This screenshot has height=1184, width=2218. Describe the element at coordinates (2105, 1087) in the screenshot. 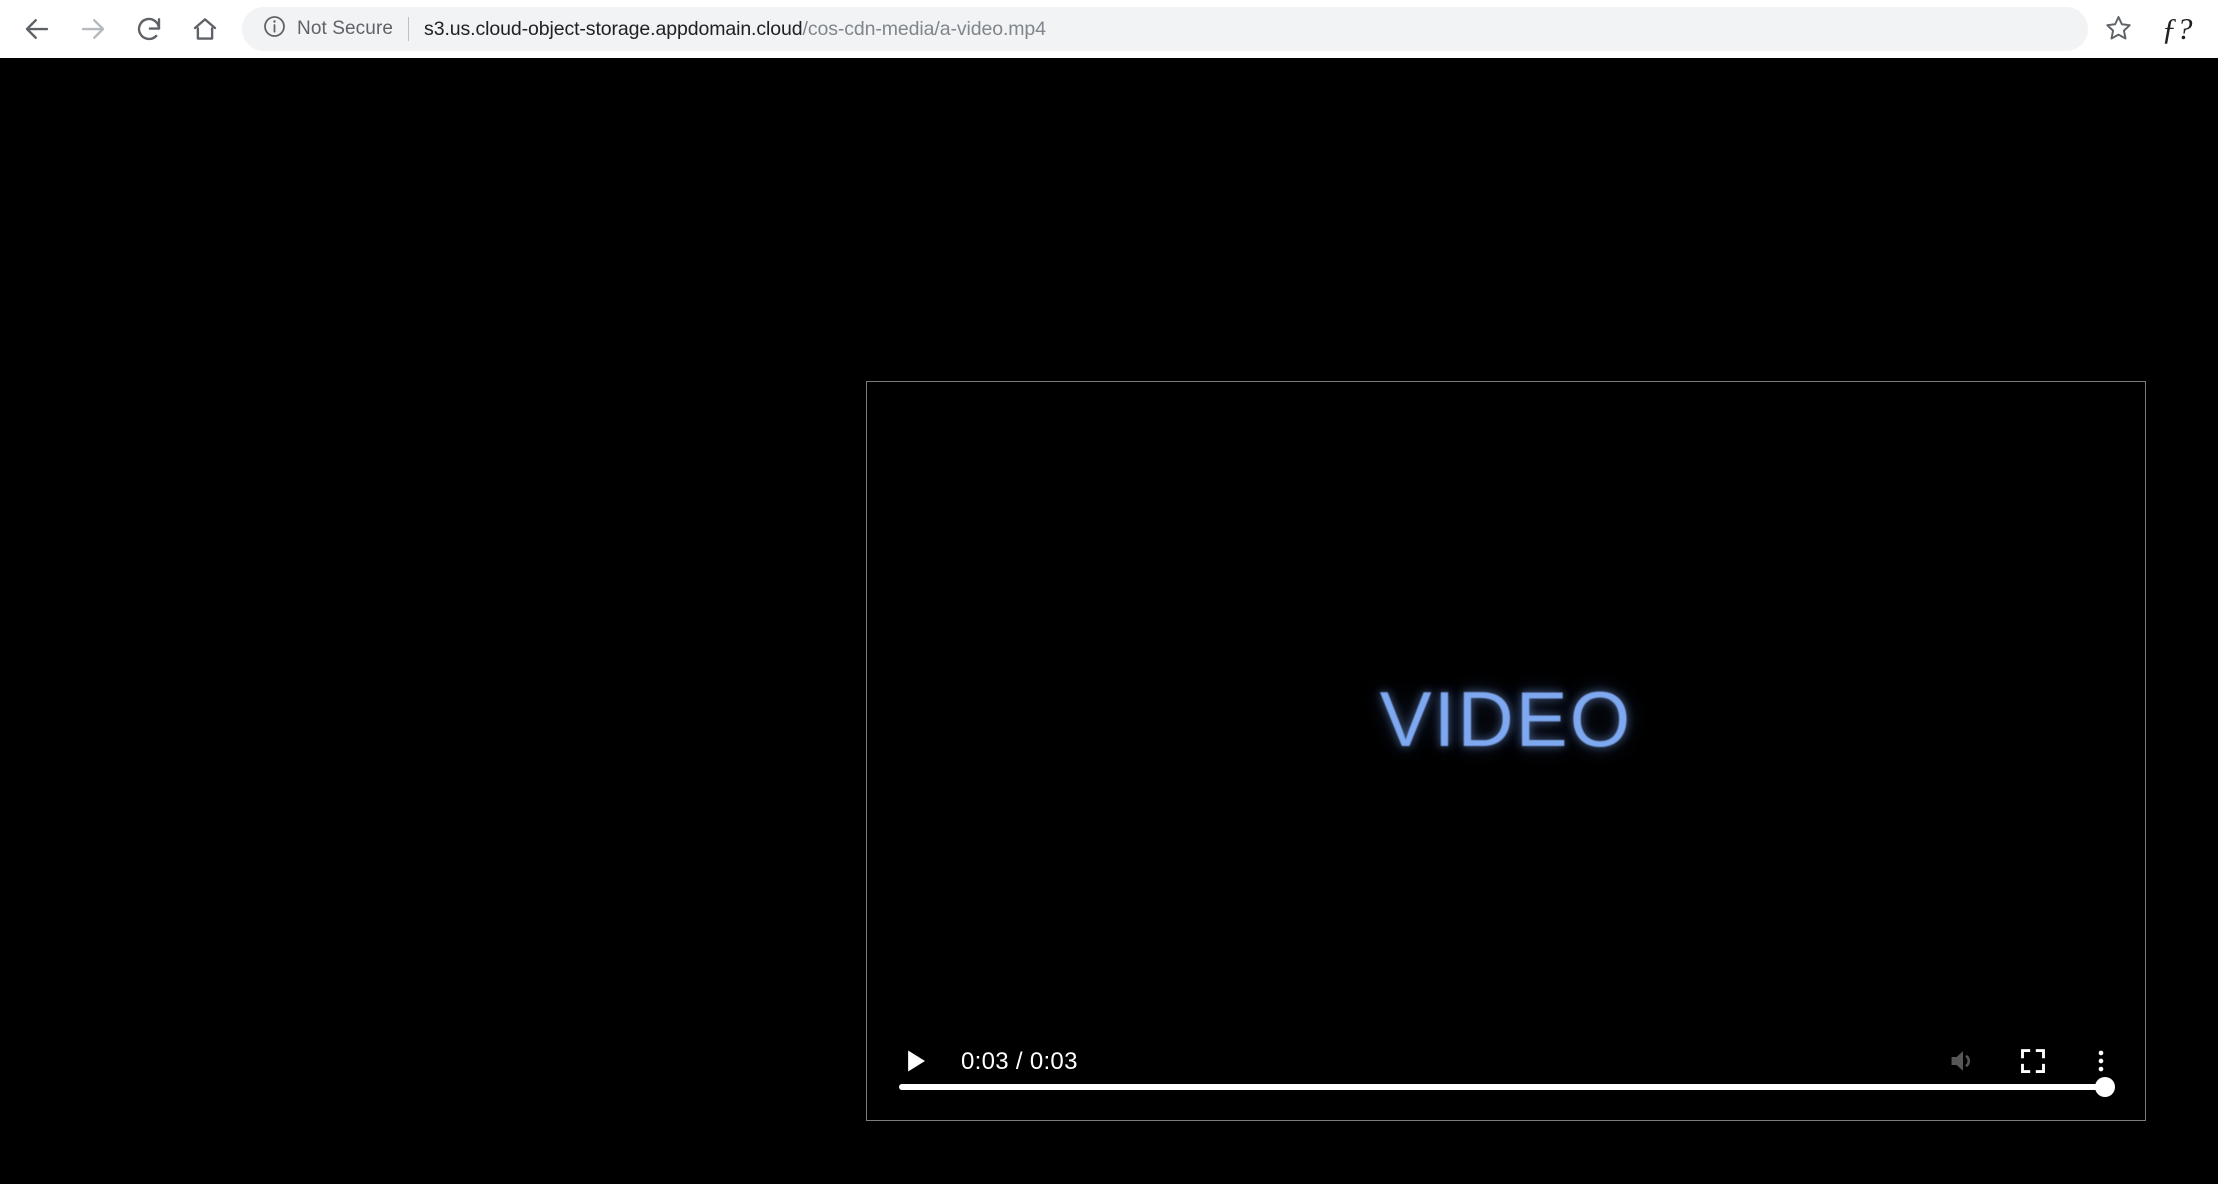

I see `seek-thumb` at that location.